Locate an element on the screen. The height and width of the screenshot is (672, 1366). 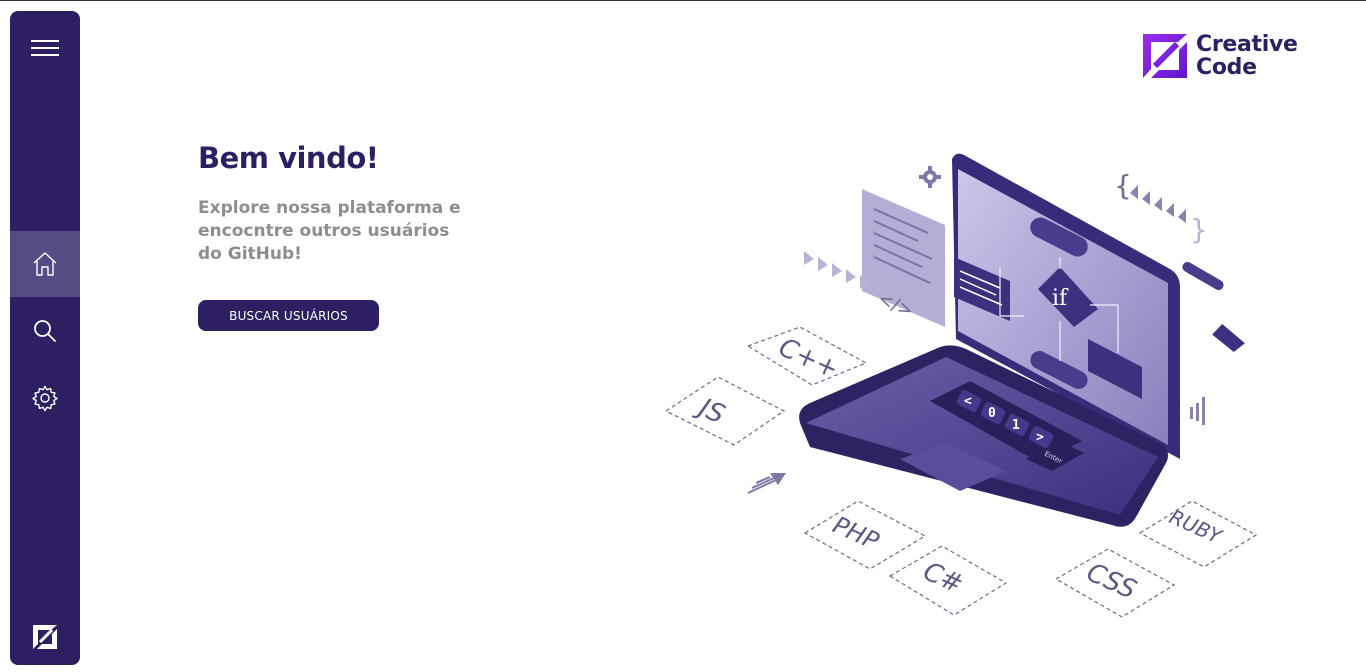
key-one: 1 is located at coordinates (1016, 425).